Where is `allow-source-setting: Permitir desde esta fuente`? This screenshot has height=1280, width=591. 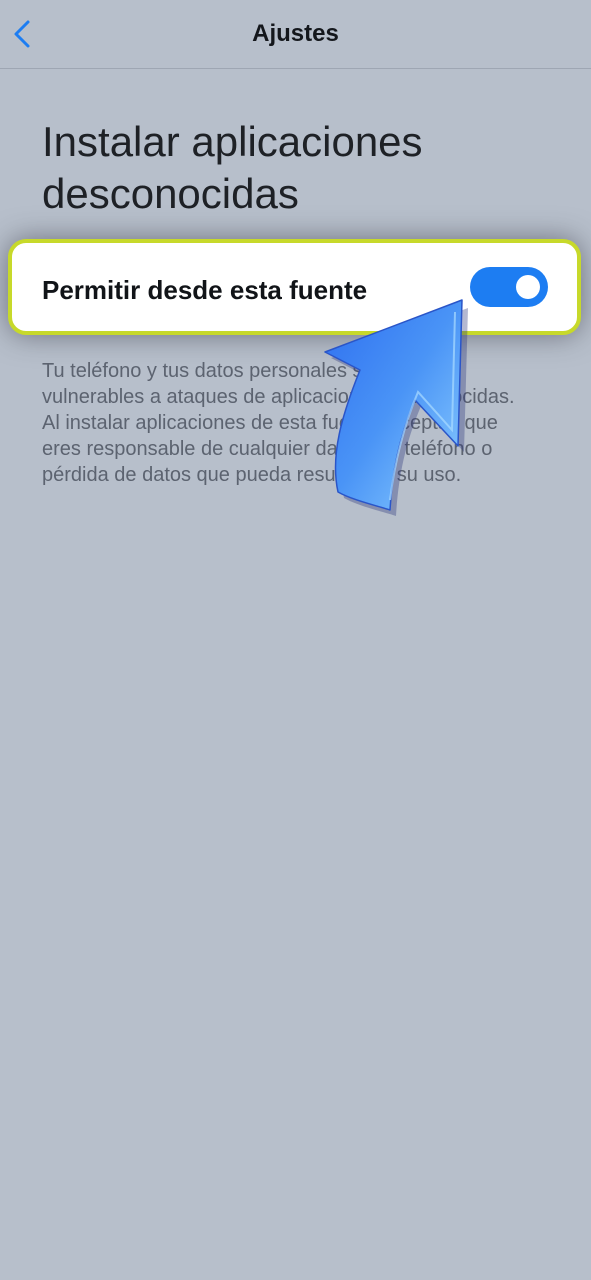 allow-source-setting: Permitir desde esta fuente is located at coordinates (294, 287).